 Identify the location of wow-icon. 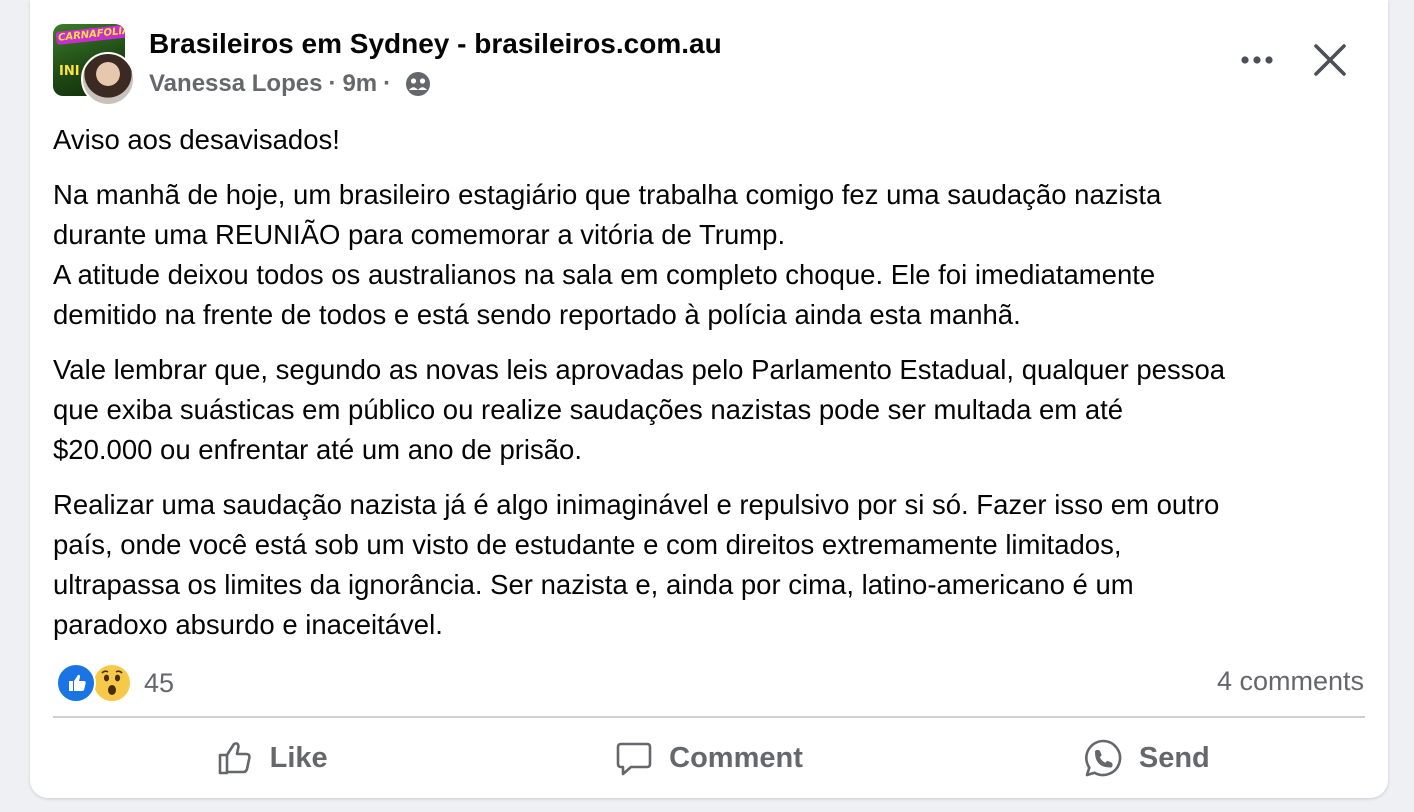
(112, 683).